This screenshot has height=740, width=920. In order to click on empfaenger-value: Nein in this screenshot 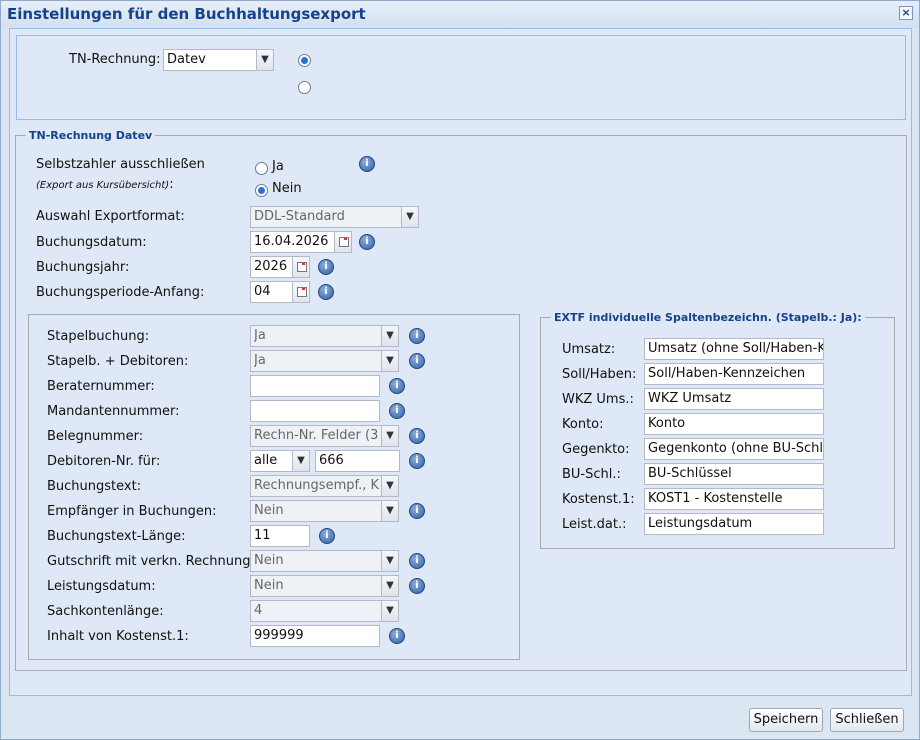, I will do `click(269, 510)`.